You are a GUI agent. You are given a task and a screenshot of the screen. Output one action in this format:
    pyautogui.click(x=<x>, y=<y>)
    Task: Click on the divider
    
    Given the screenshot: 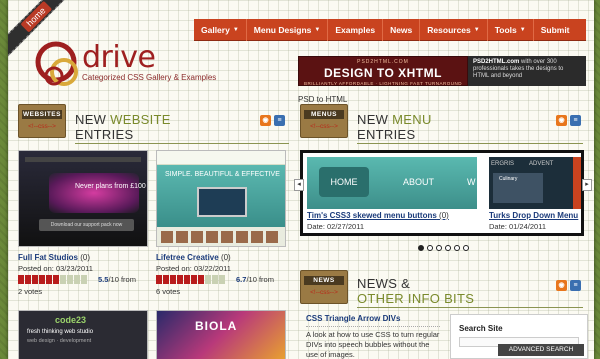 What is the action you would take?
    pyautogui.click(x=182, y=143)
    